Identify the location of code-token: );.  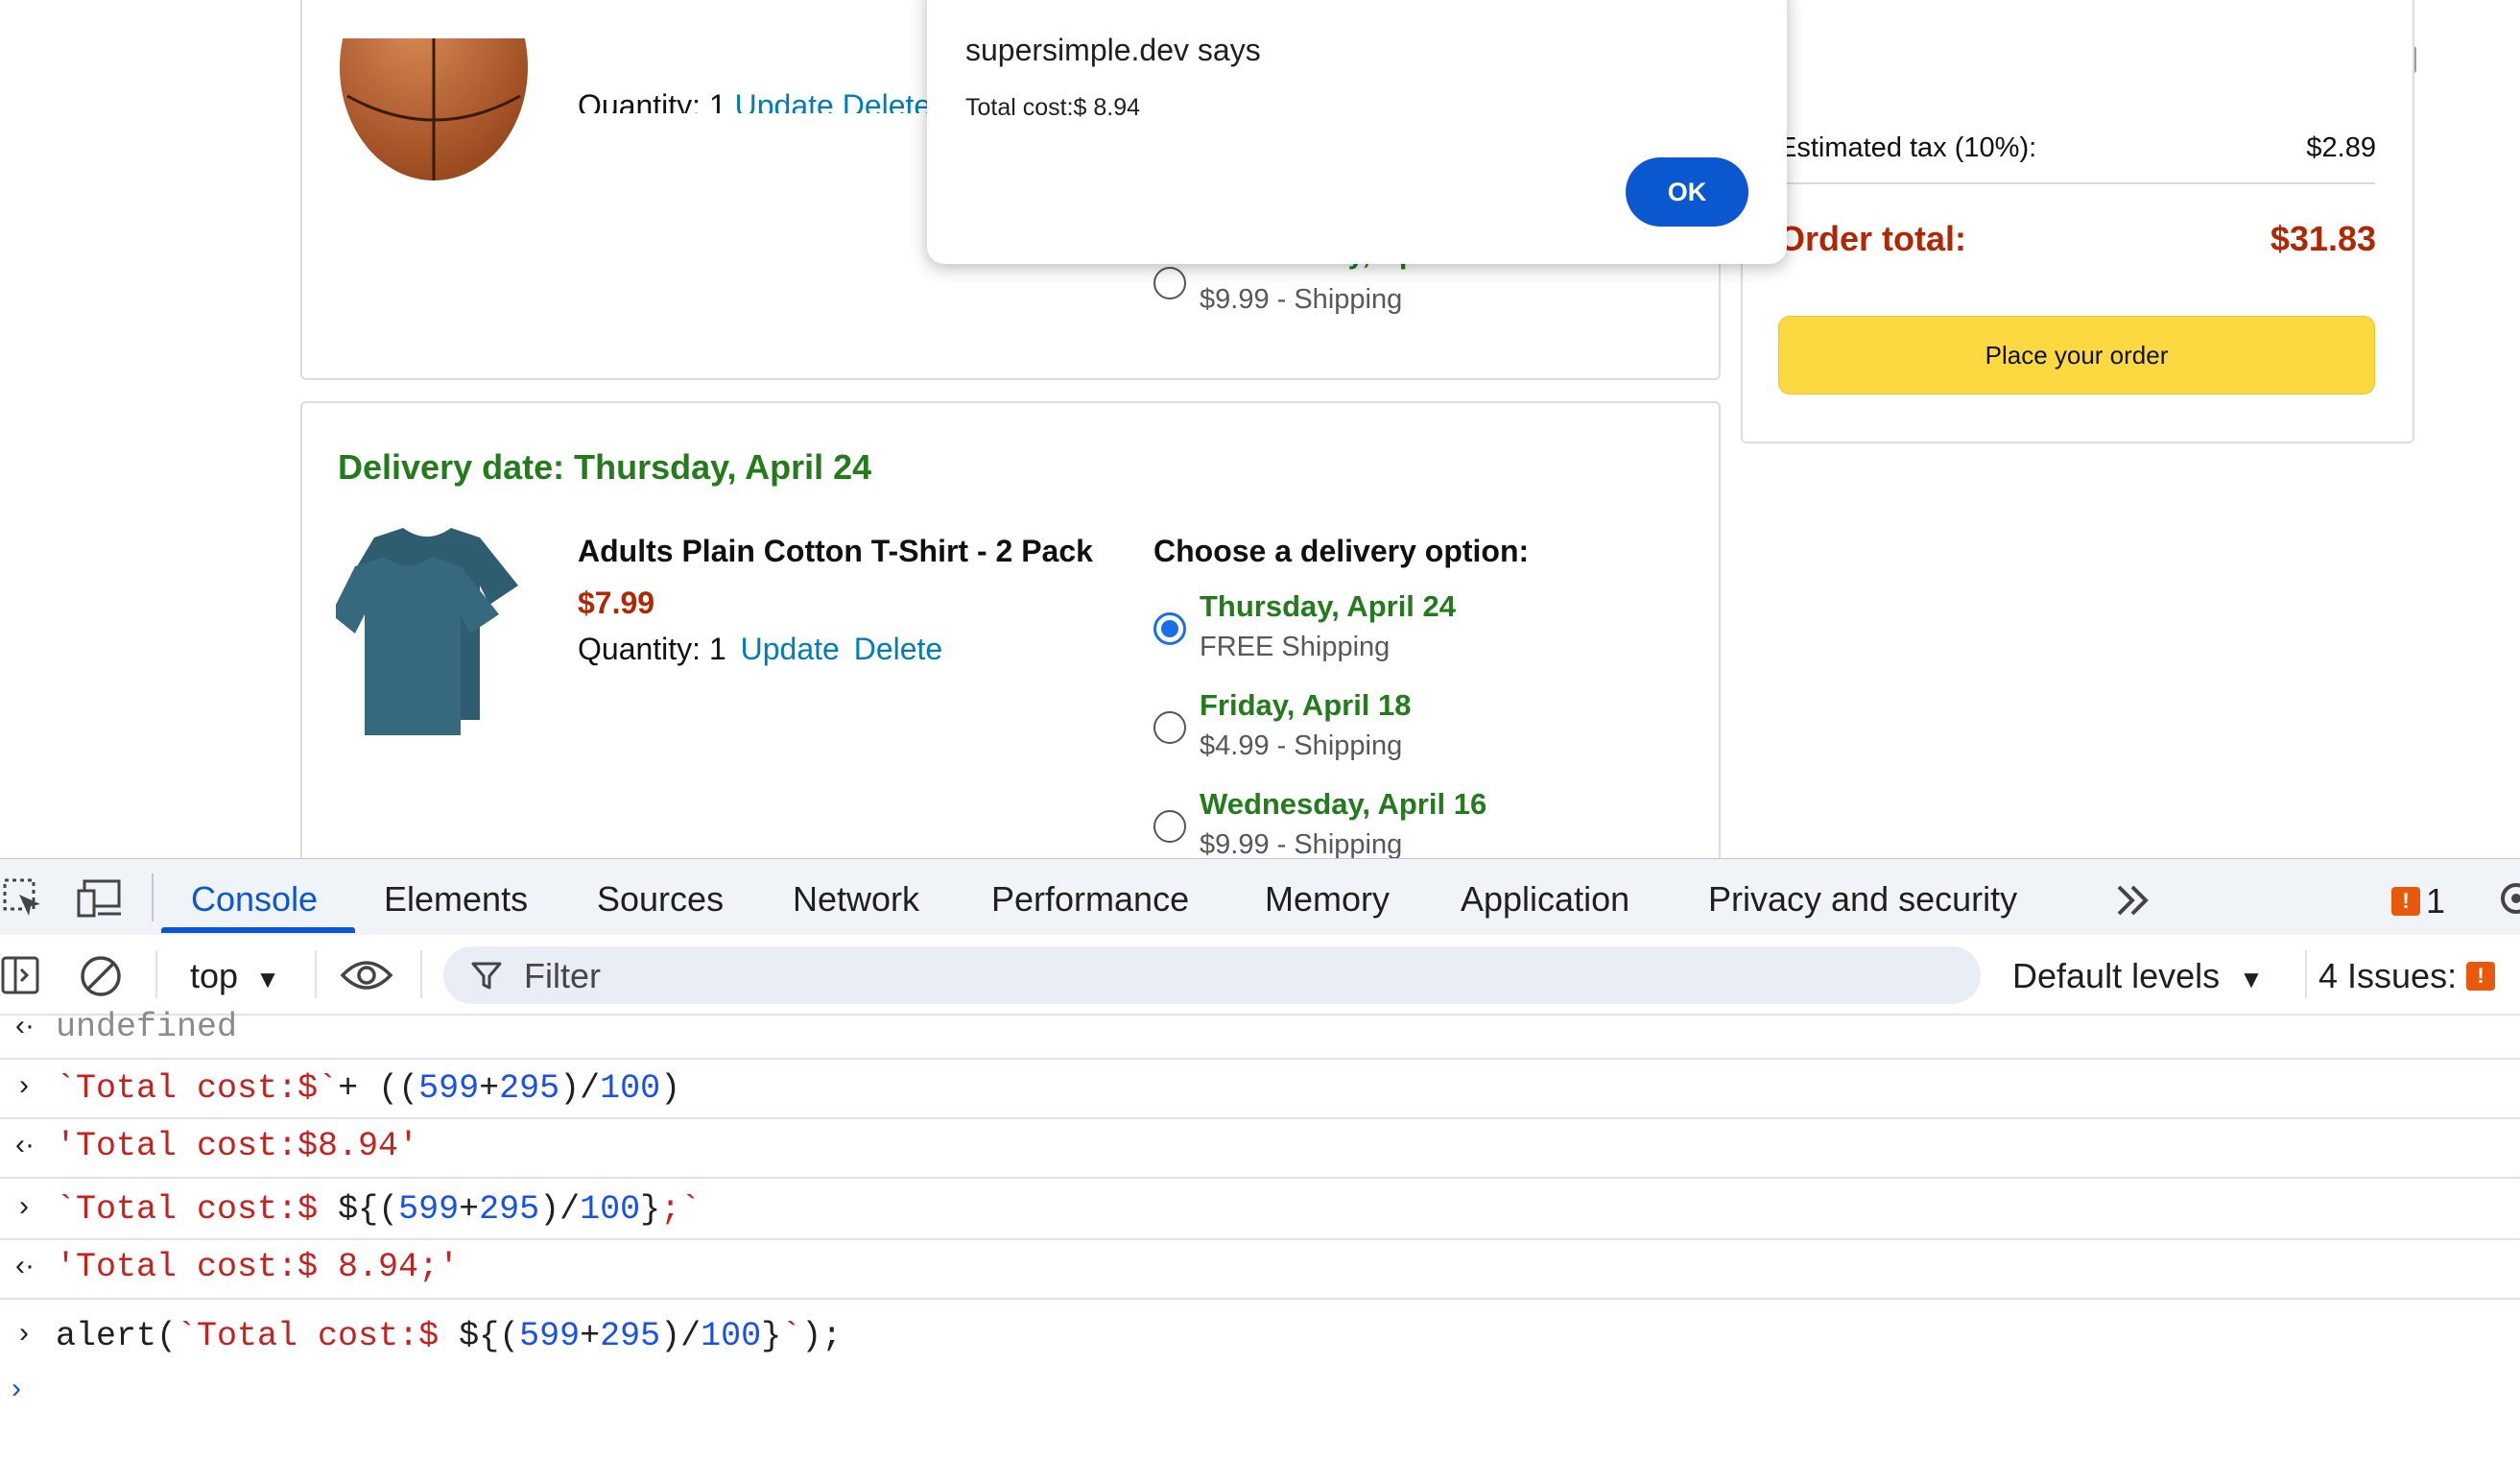
(822, 1336).